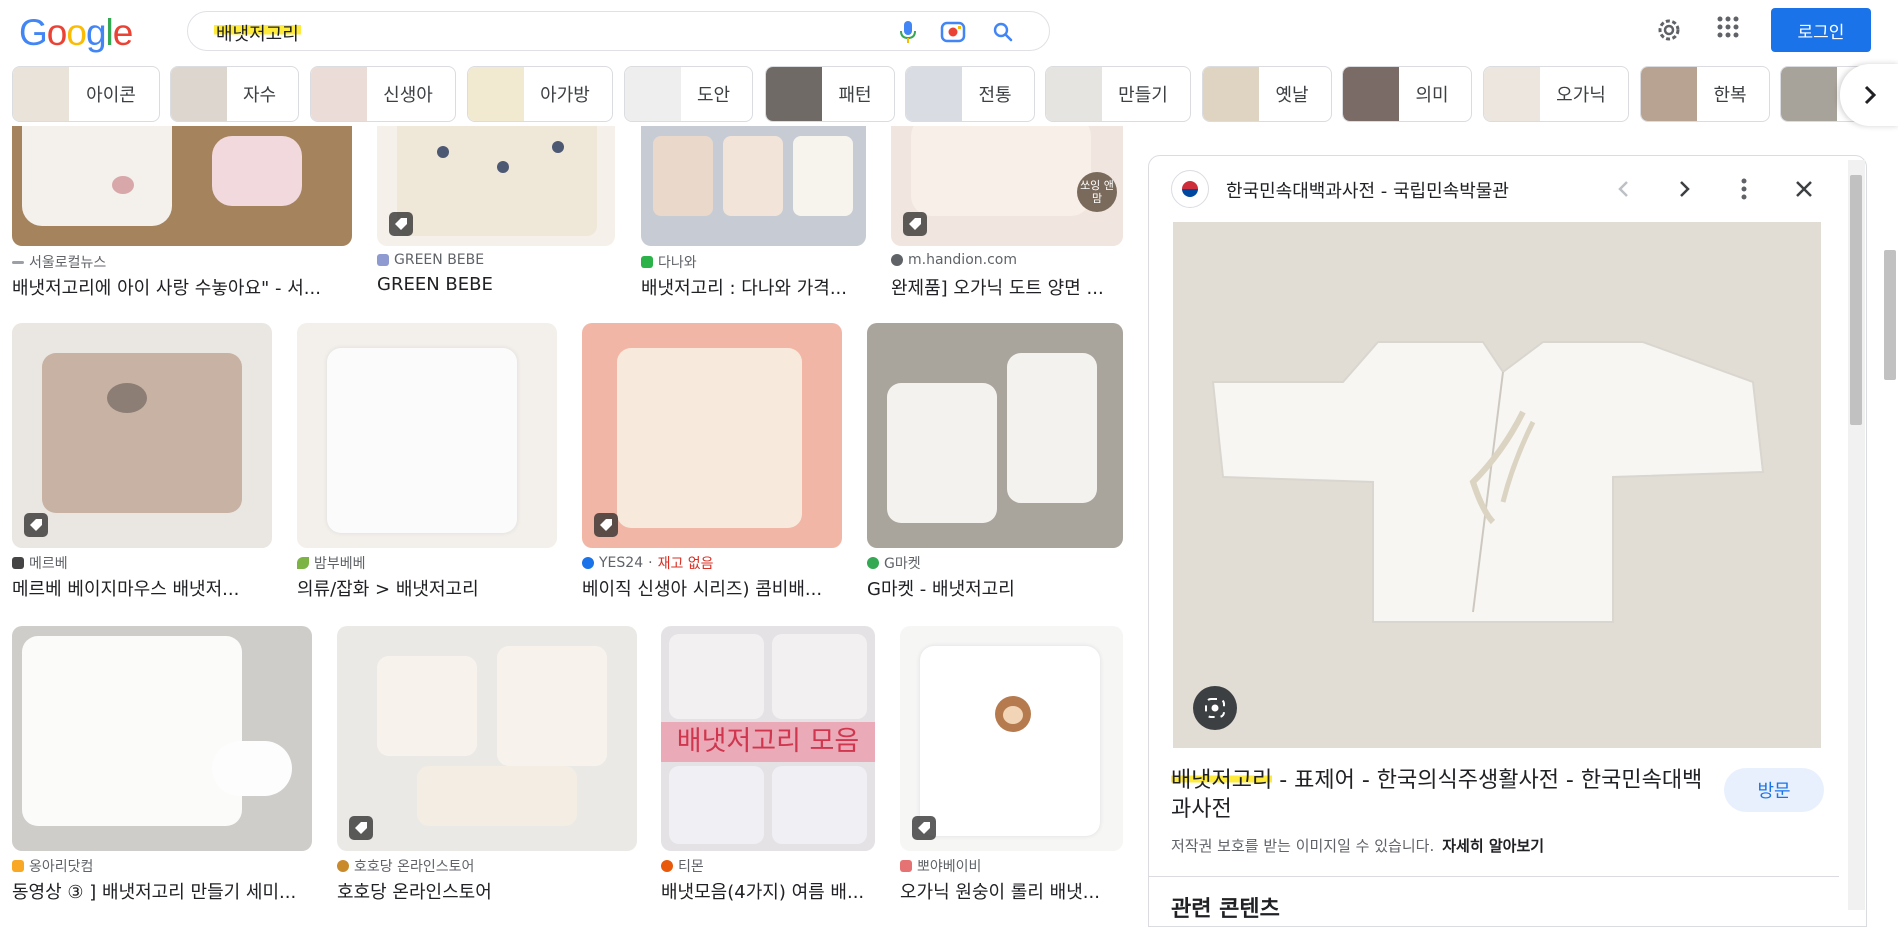 This screenshot has height=927, width=1898. Describe the element at coordinates (86, 94) in the screenshot. I see `chip-icon: 아이콘` at that location.